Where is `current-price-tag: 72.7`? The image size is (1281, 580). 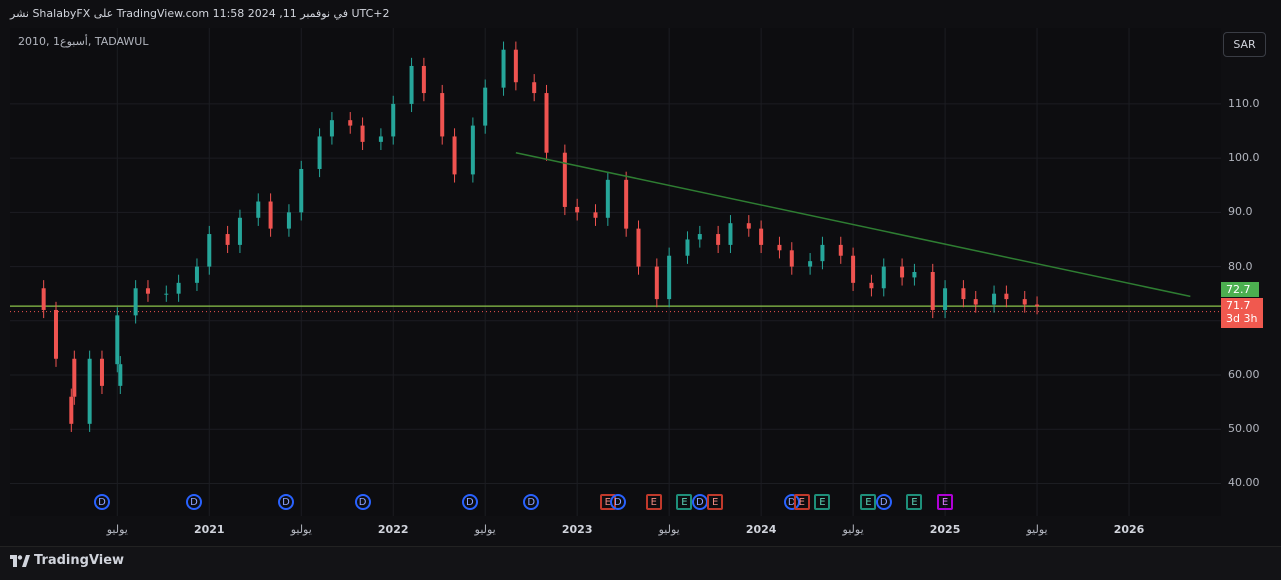
current-price-tag: 72.7 is located at coordinates (1240, 289).